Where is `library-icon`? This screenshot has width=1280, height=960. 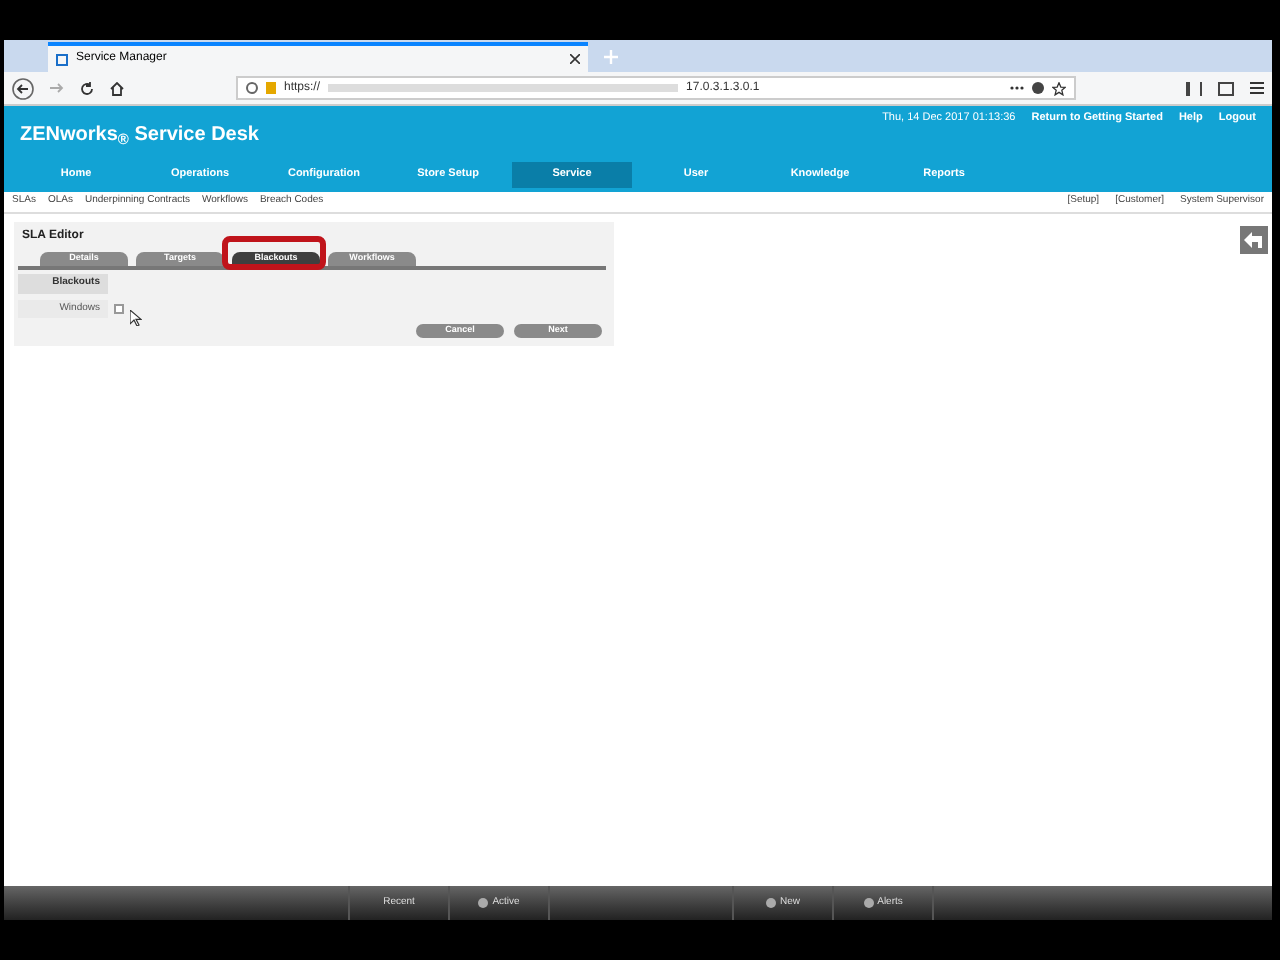 library-icon is located at coordinates (1194, 88).